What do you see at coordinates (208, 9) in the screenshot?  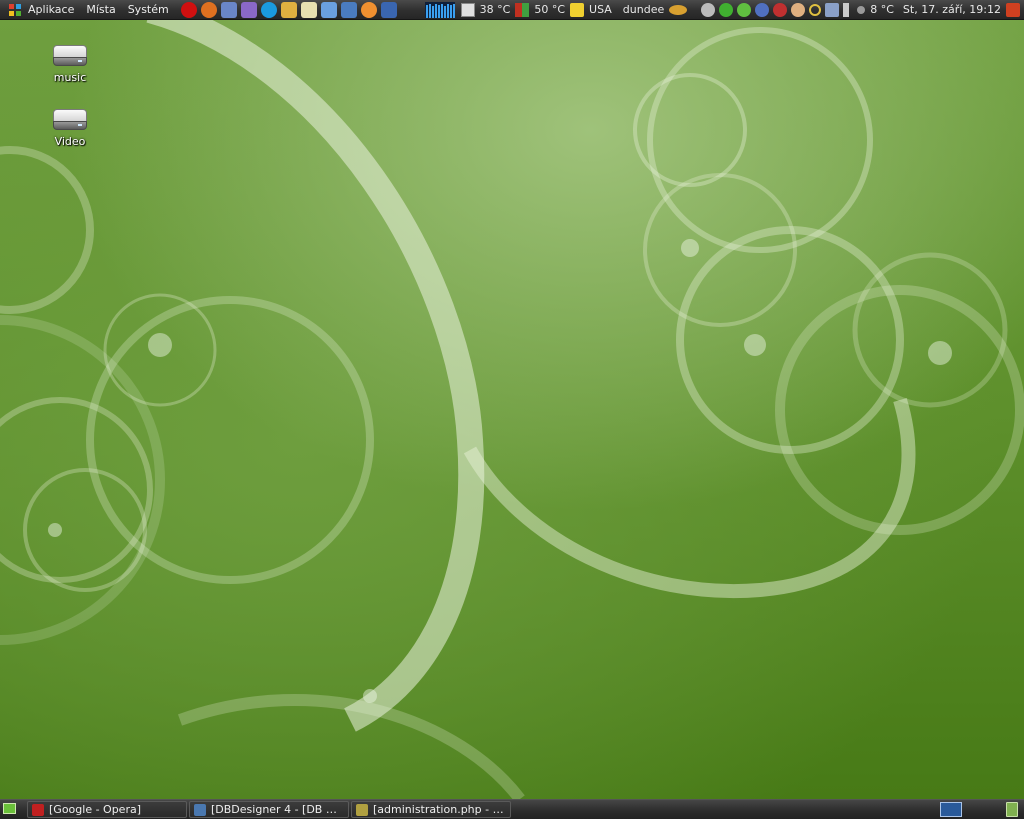 I see `firefox-icon` at bounding box center [208, 9].